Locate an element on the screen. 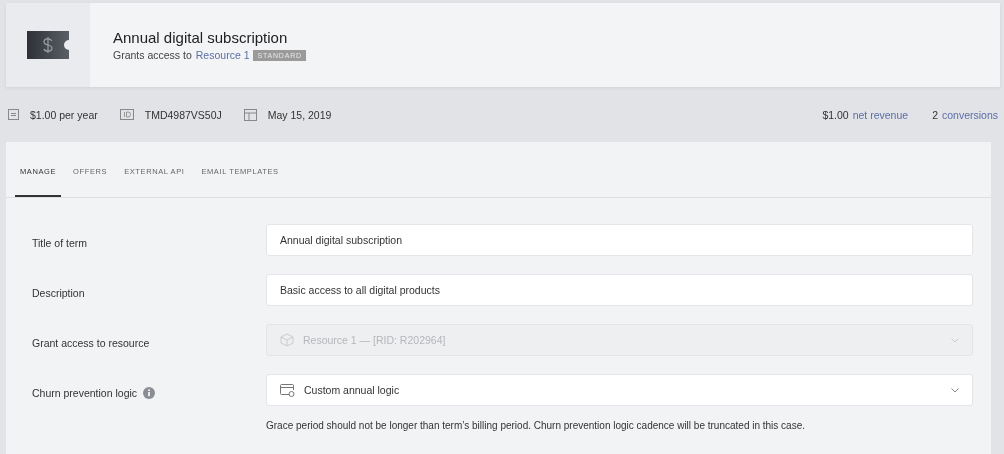 Image resolution: width=1004 pixels, height=454 pixels. input-field: Annual digital subscription is located at coordinates (619, 240).